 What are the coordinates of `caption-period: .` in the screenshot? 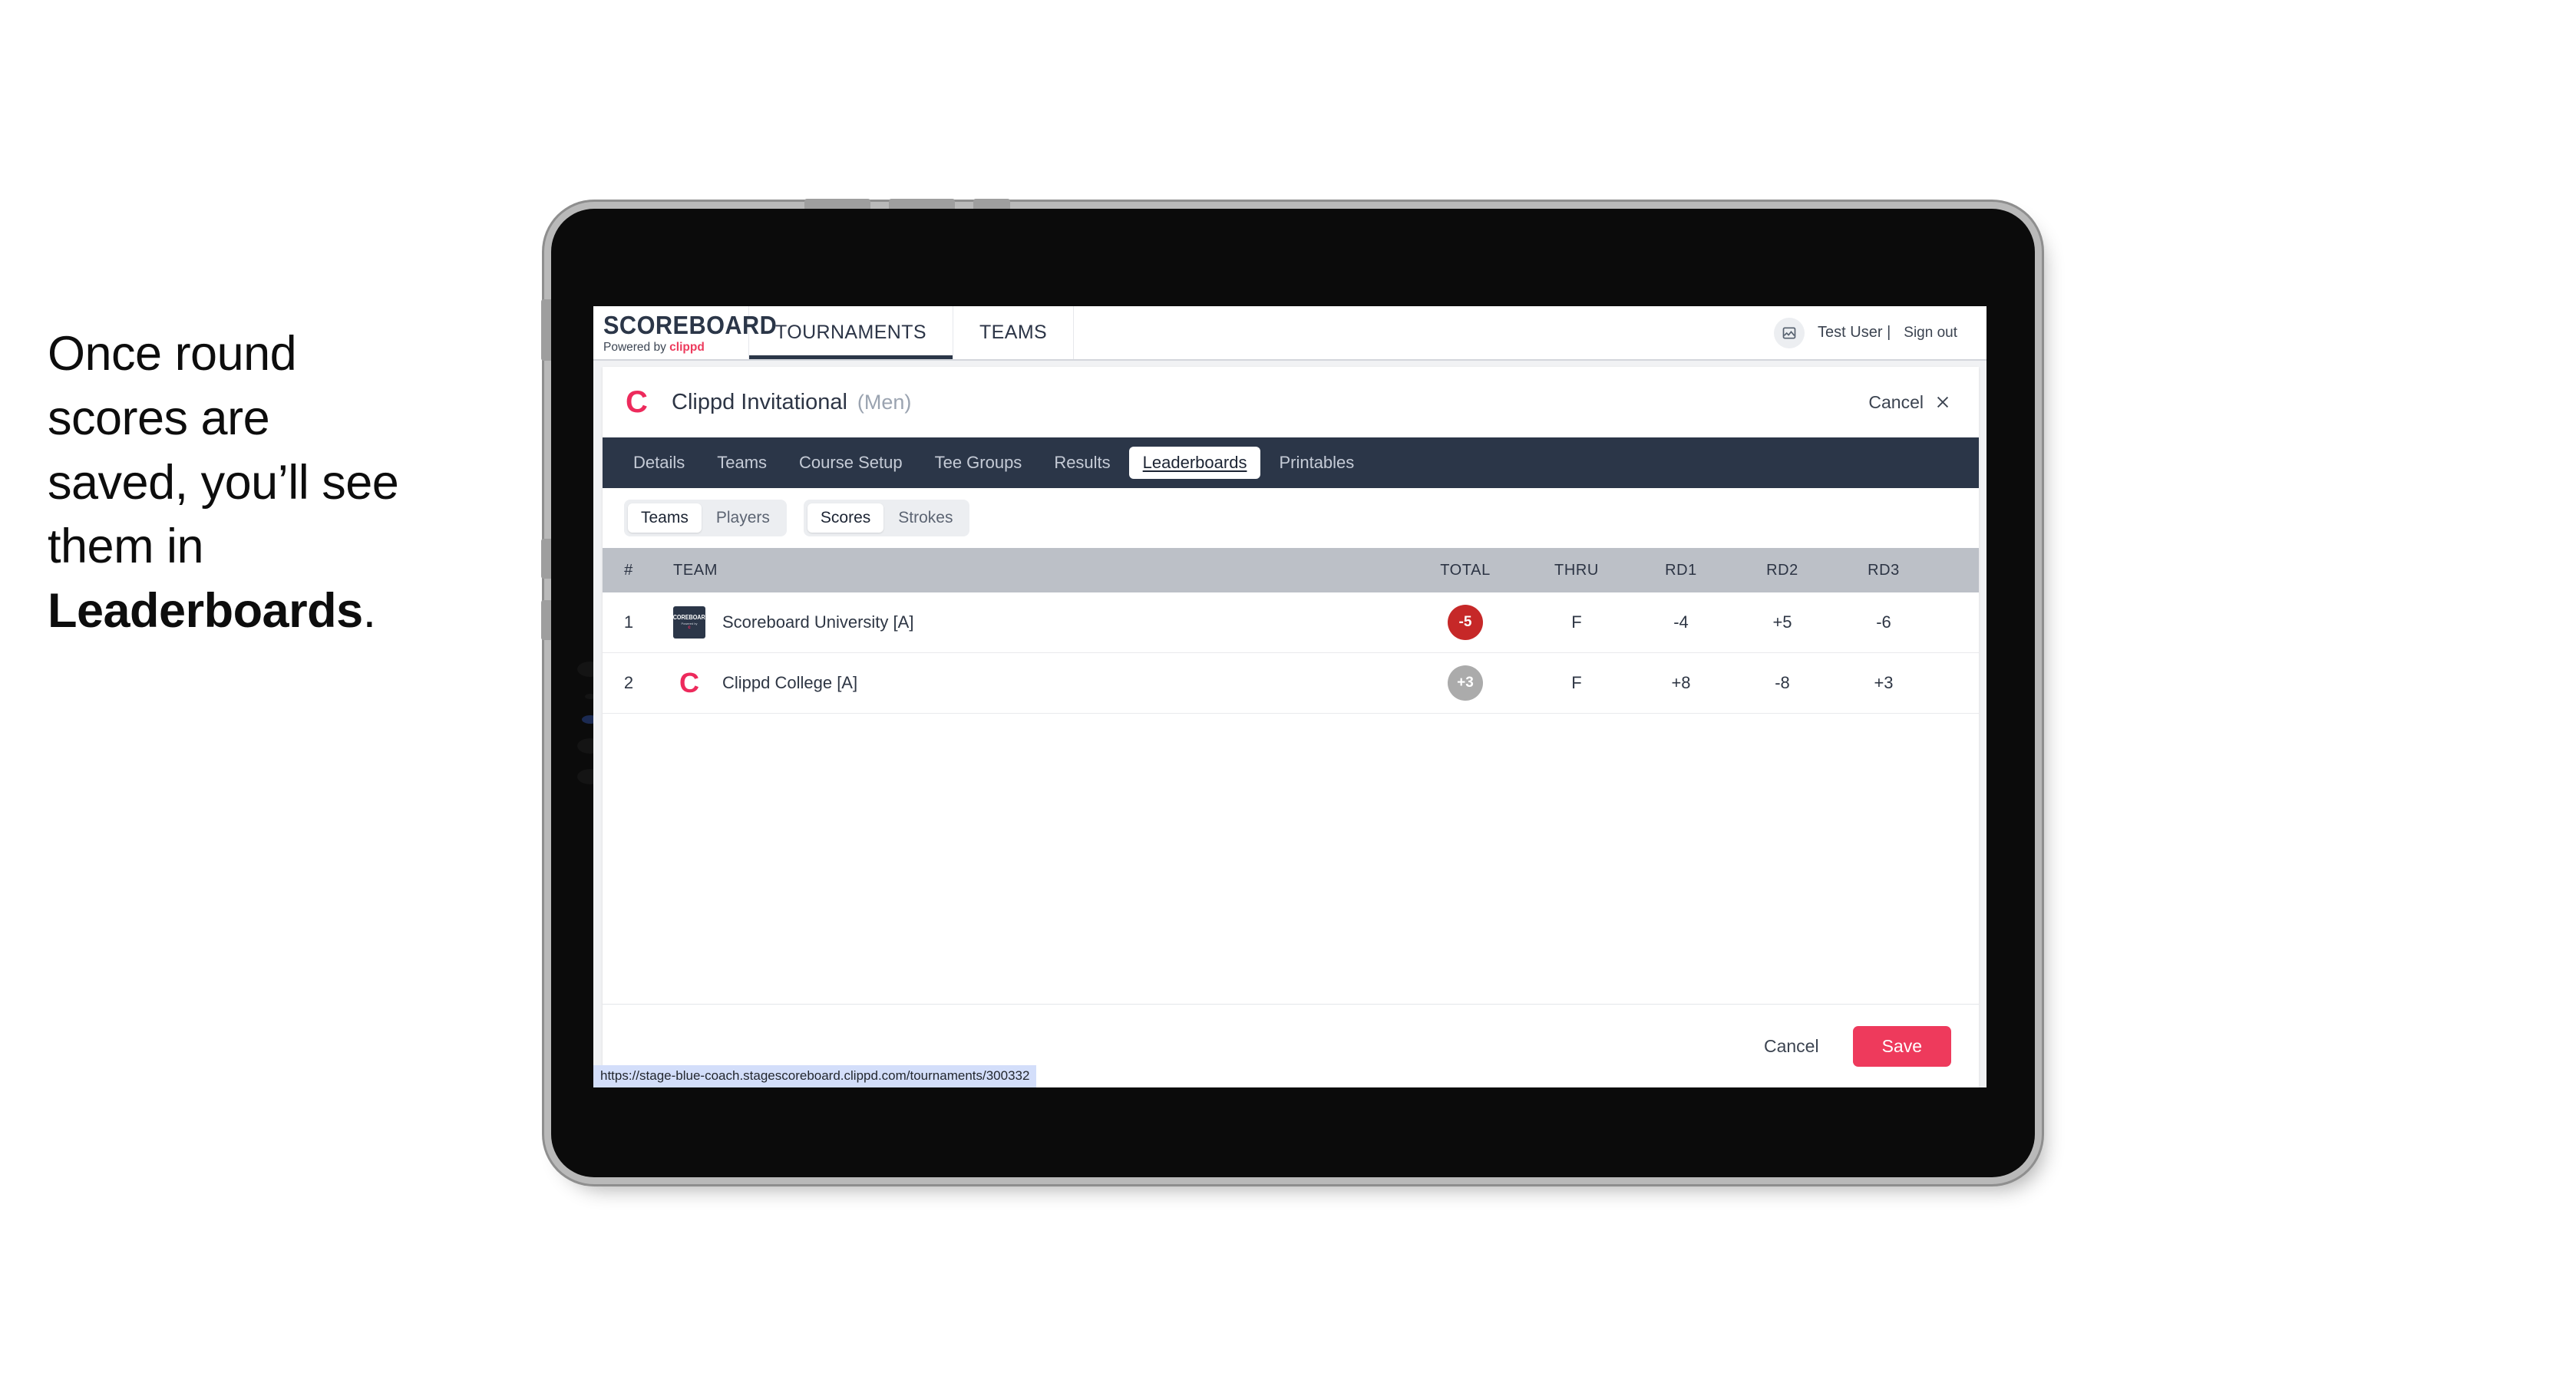 It's located at (369, 611).